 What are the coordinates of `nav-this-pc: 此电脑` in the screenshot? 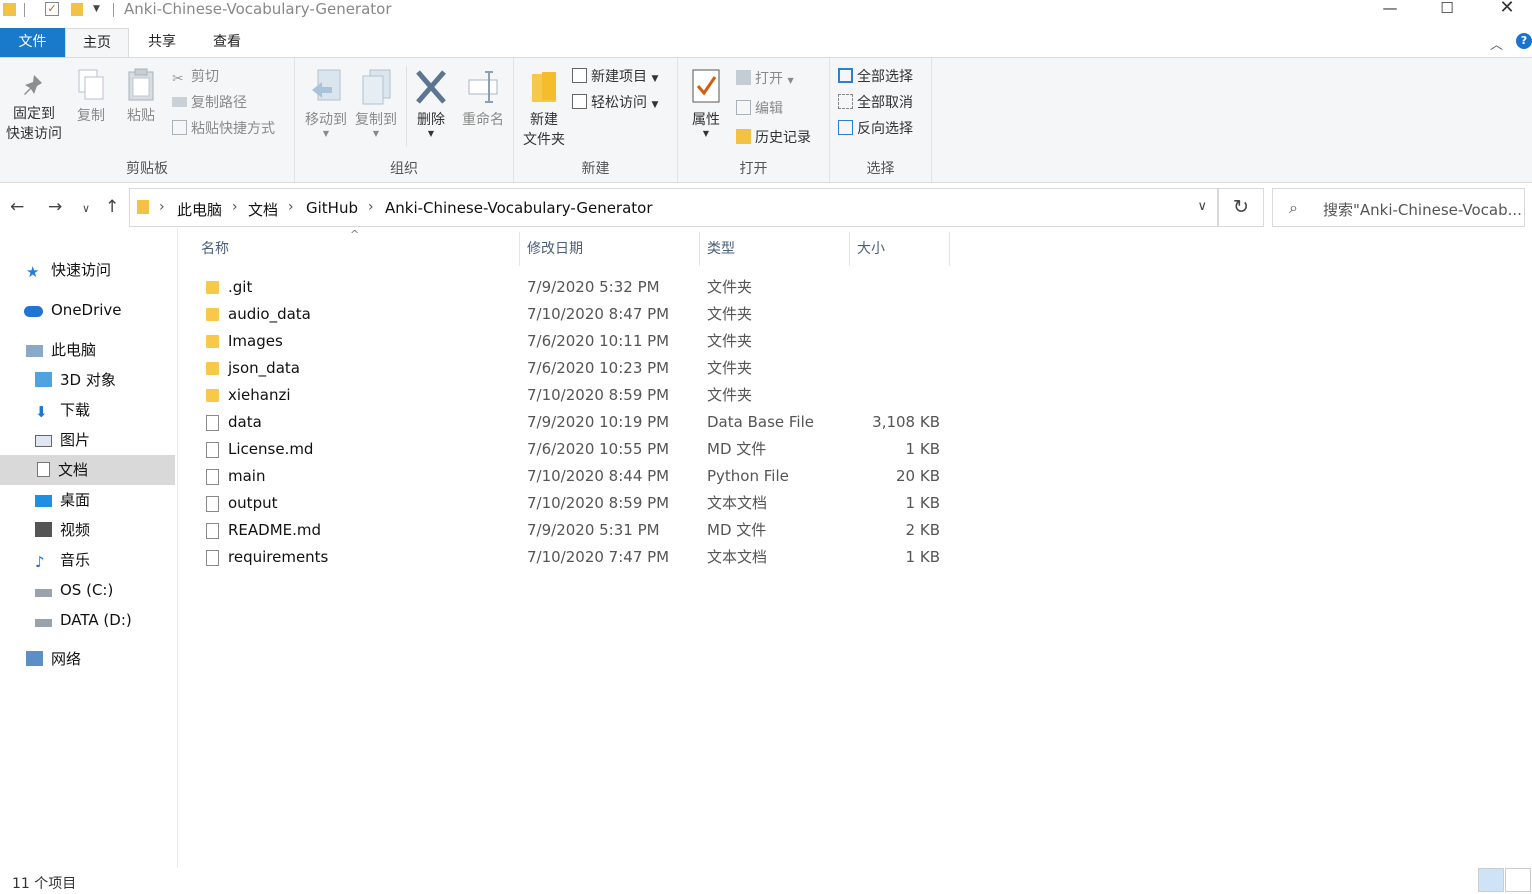 It's located at (61, 350).